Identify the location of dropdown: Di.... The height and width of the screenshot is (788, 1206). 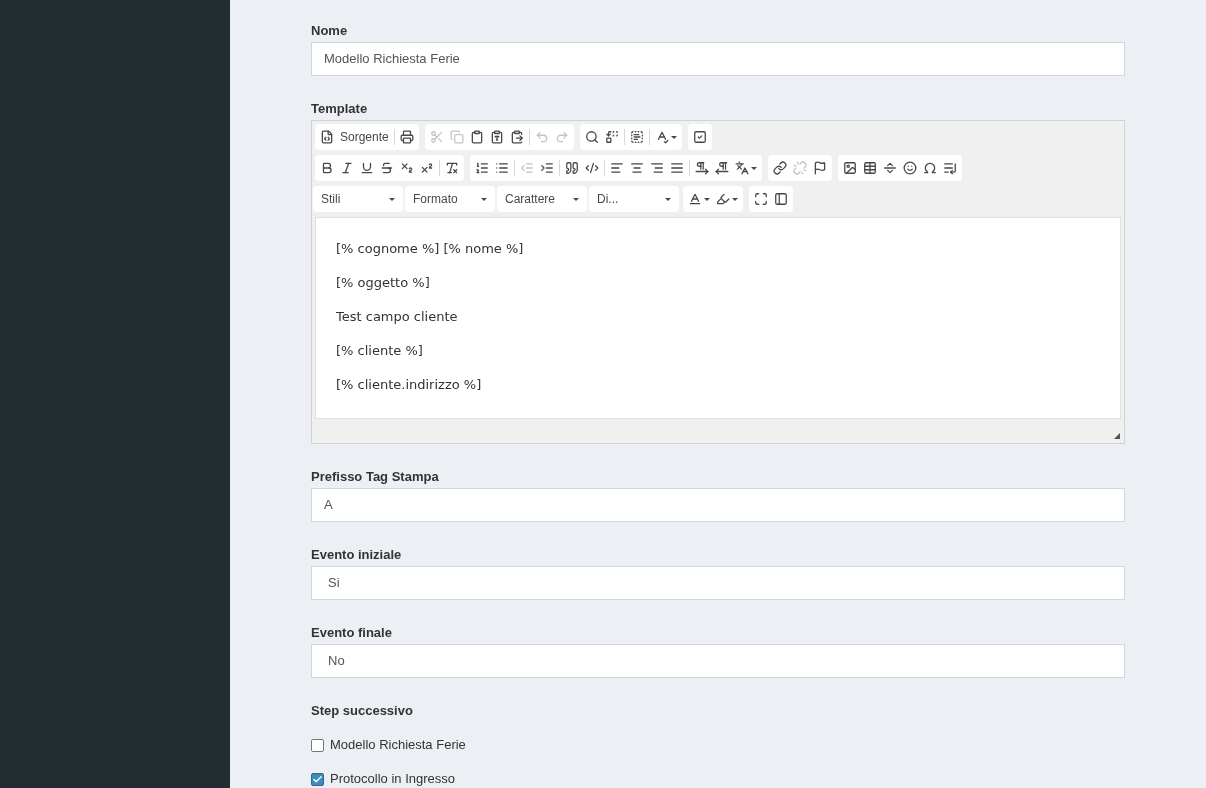
(634, 199).